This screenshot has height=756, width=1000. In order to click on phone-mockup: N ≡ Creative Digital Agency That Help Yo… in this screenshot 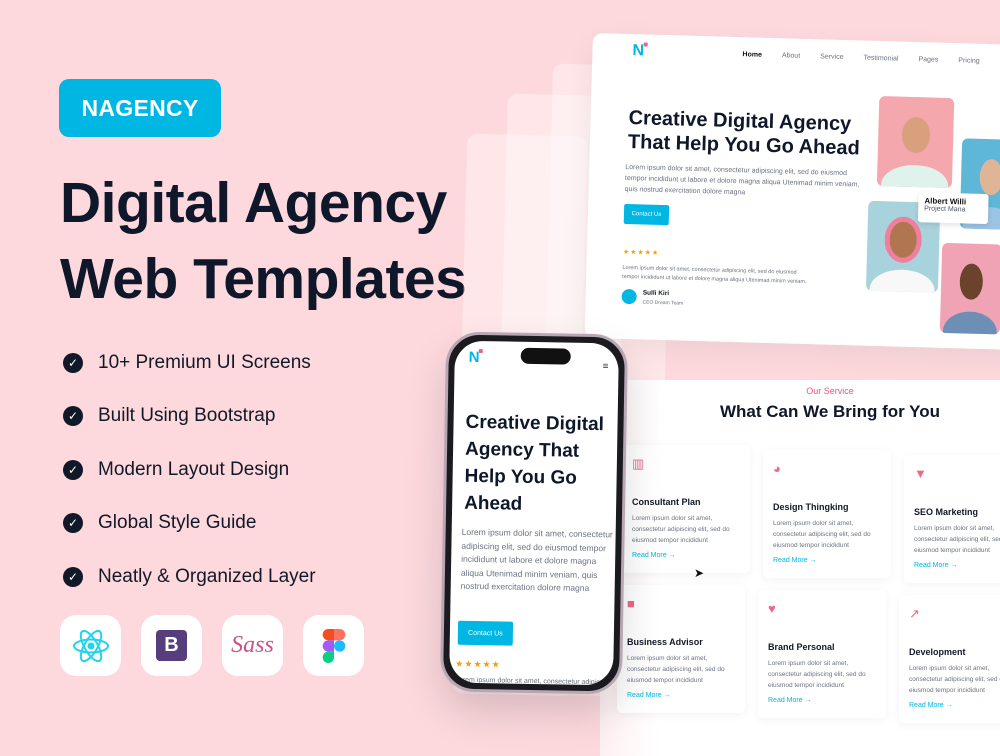, I will do `click(534, 513)`.